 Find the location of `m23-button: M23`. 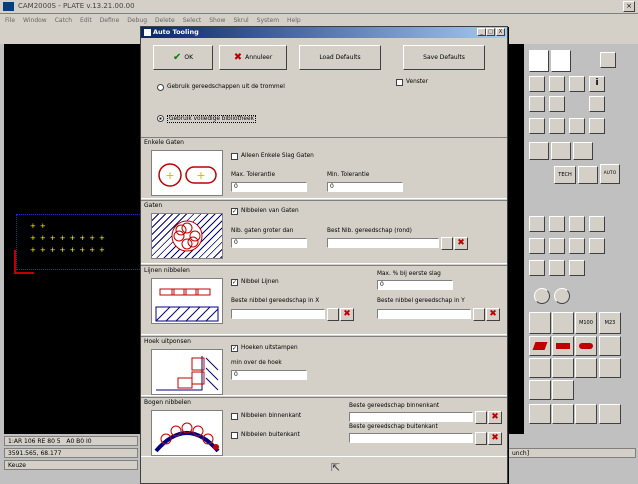

m23-button: M23 is located at coordinates (610, 323).